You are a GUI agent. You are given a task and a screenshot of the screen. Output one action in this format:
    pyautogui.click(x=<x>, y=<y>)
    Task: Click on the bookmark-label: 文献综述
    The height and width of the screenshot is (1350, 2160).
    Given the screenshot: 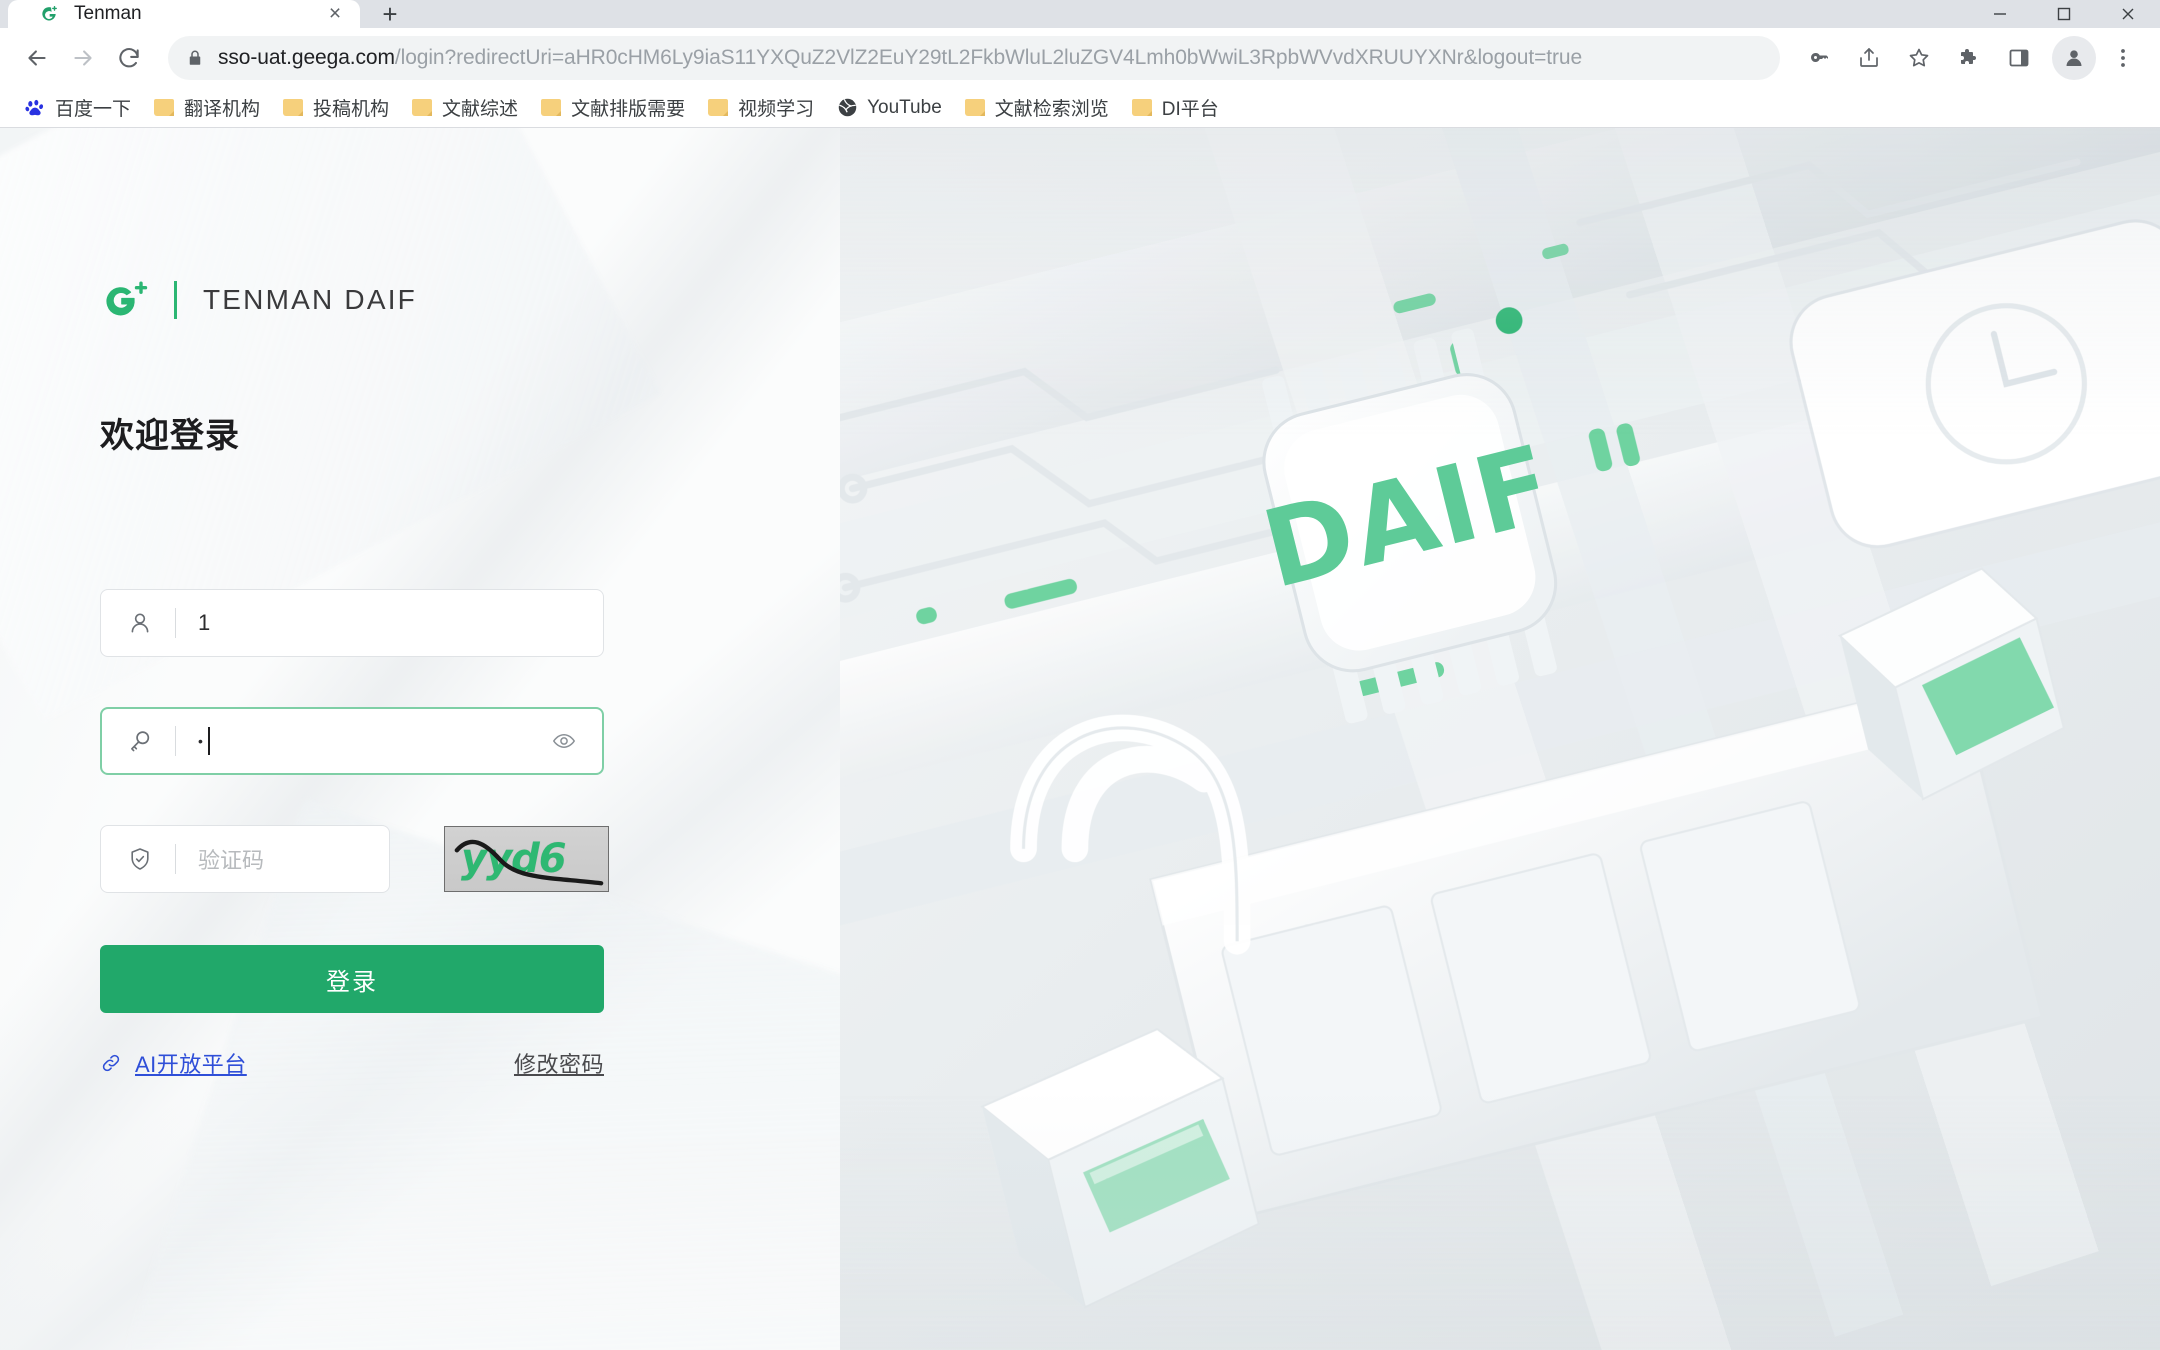 What is the action you would take?
    pyautogui.click(x=480, y=109)
    